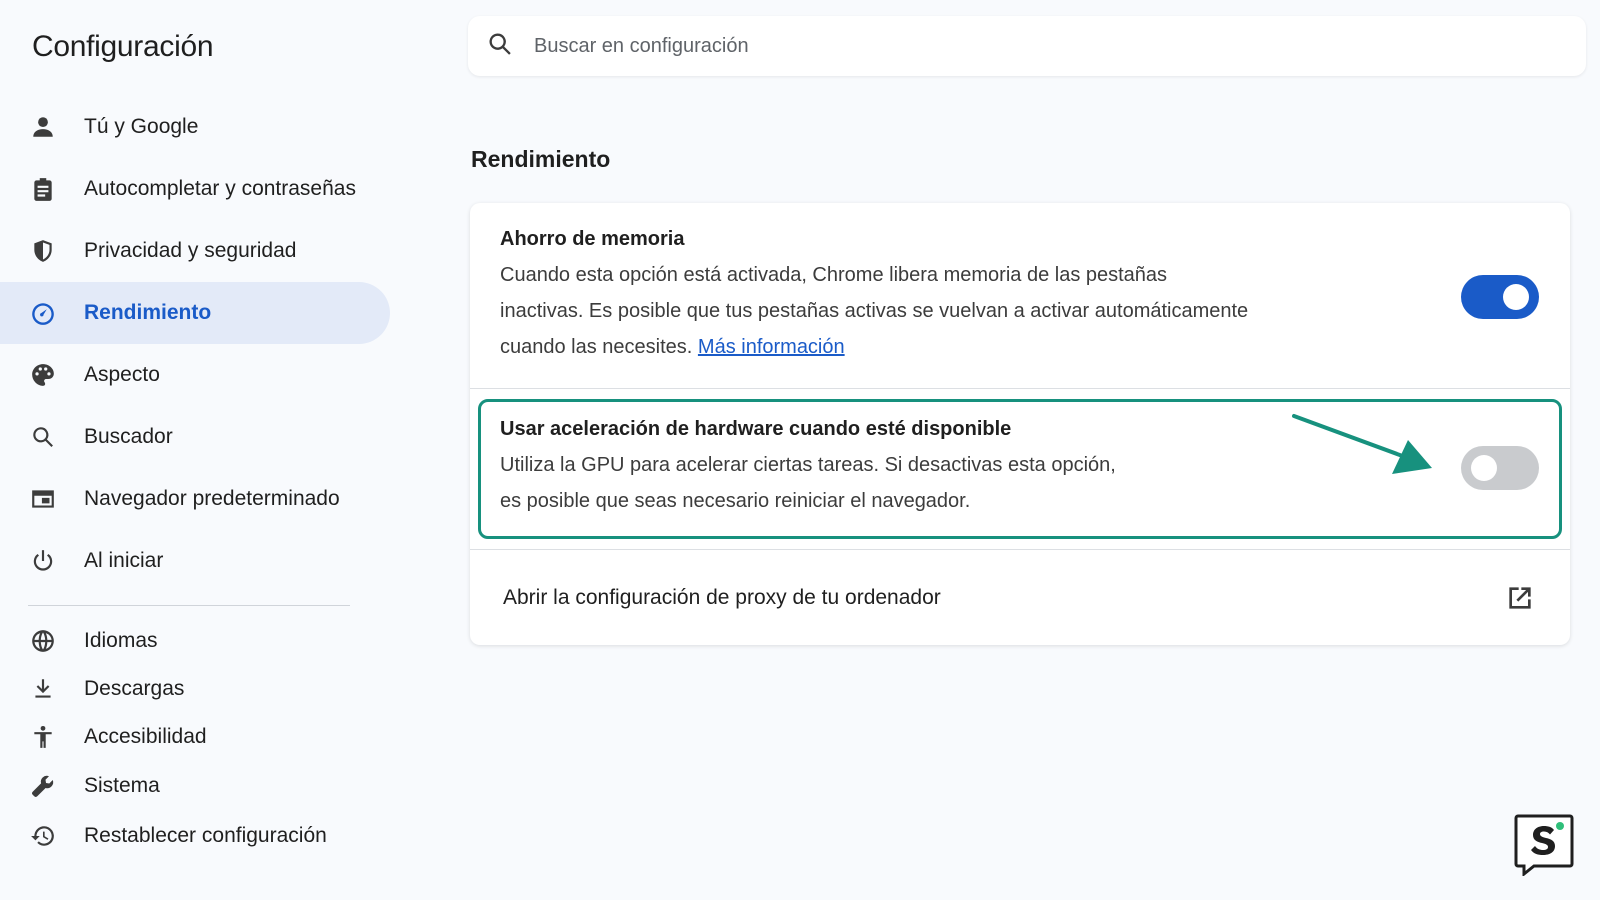  Describe the element at coordinates (195, 641) in the screenshot. I see `sidebar-item-languages: Idiomas` at that location.